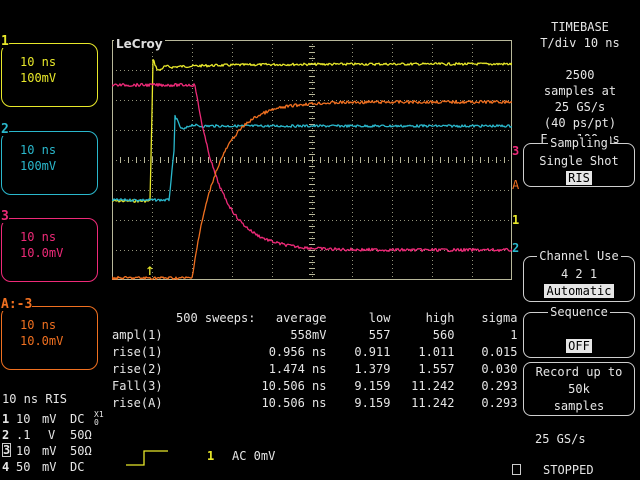 The image size is (640, 480). What do you see at coordinates (99, 418) in the screenshot?
I see `channel-setting-probe: X10` at bounding box center [99, 418].